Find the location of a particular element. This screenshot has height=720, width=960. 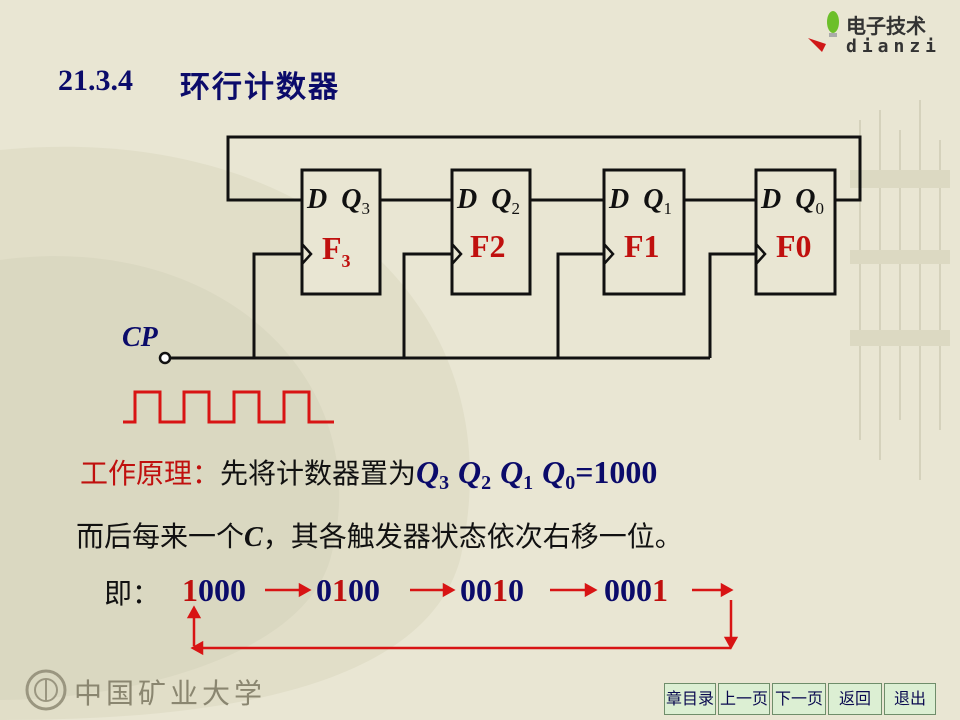

clock-terminal is located at coordinates (165, 358).